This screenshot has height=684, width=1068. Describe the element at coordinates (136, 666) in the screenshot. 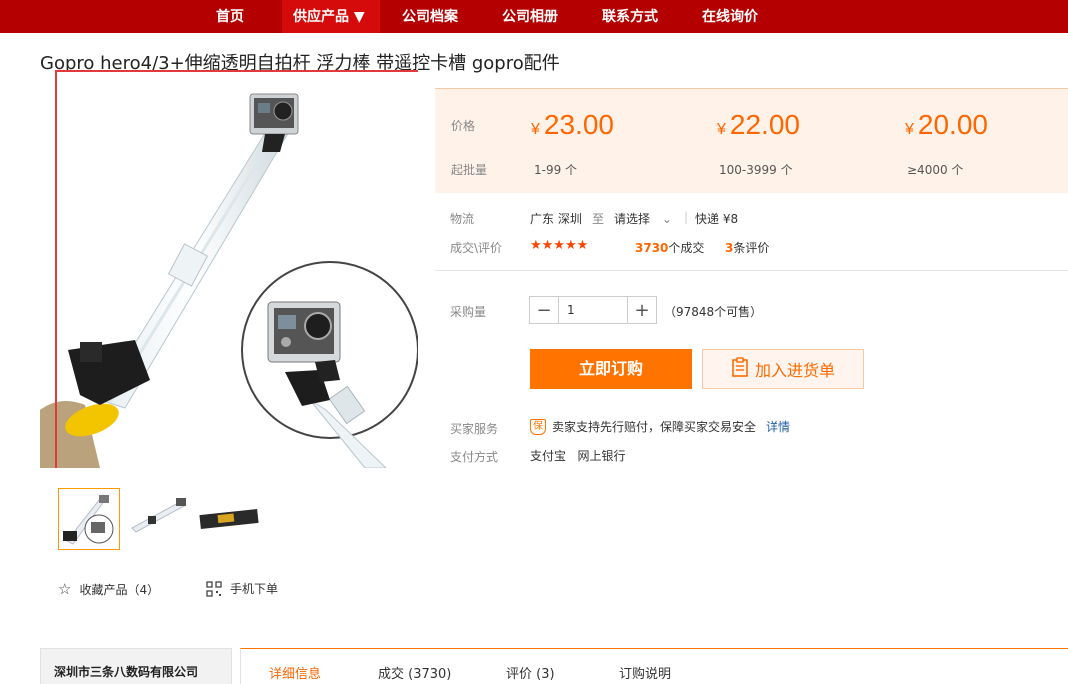

I see `shop-name: 深圳市三条八数码有限公司` at that location.